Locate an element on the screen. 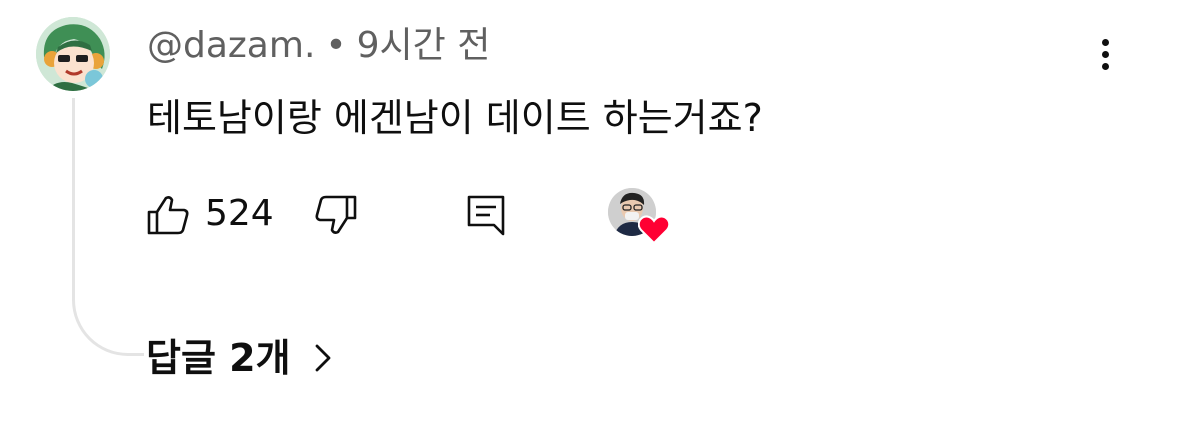  creator-heart-badge is located at coordinates (639, 217).